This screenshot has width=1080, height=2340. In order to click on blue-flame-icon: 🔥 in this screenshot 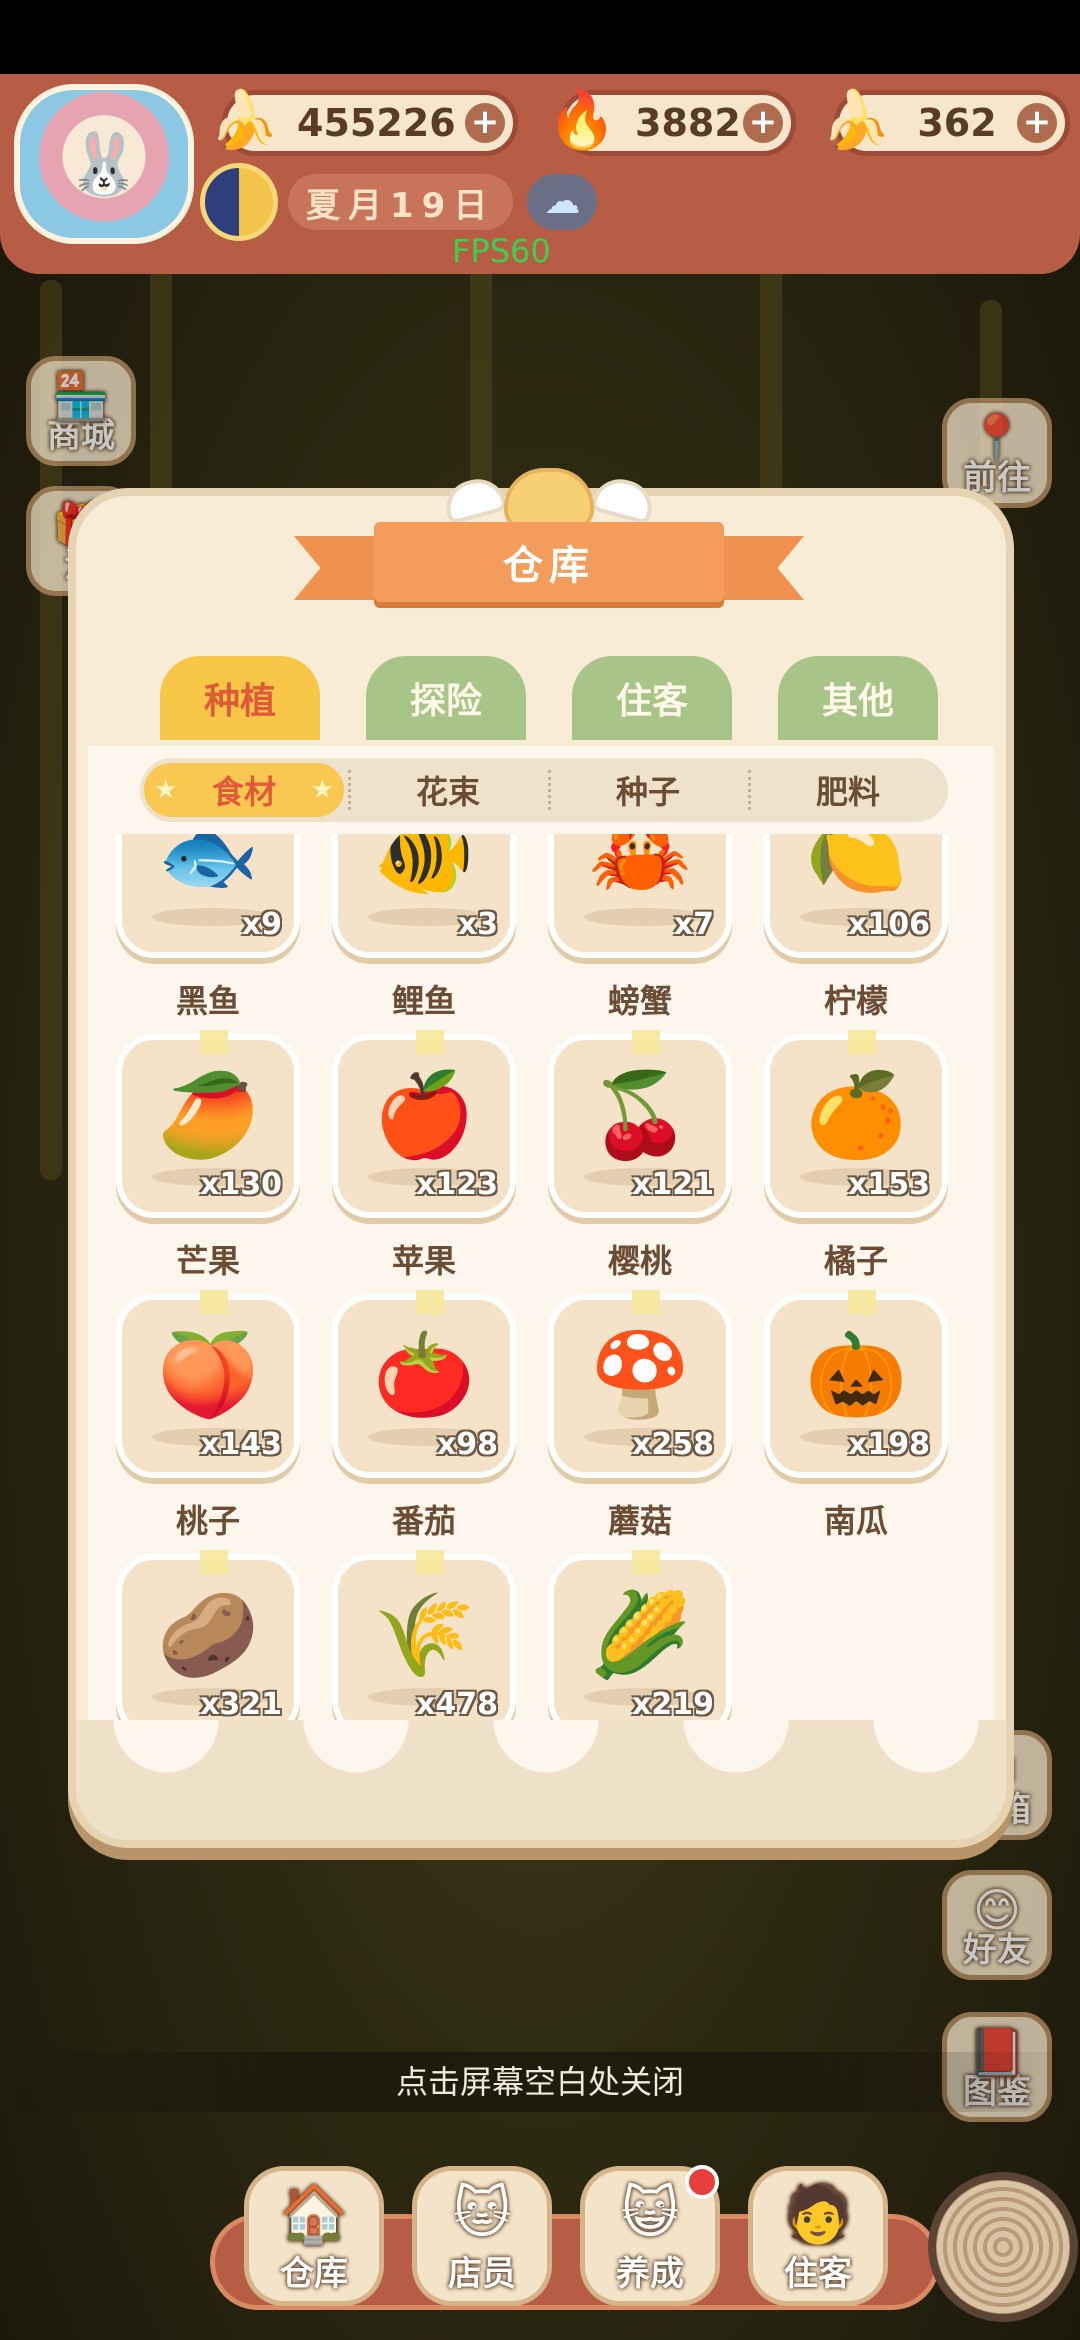, I will do `click(582, 120)`.